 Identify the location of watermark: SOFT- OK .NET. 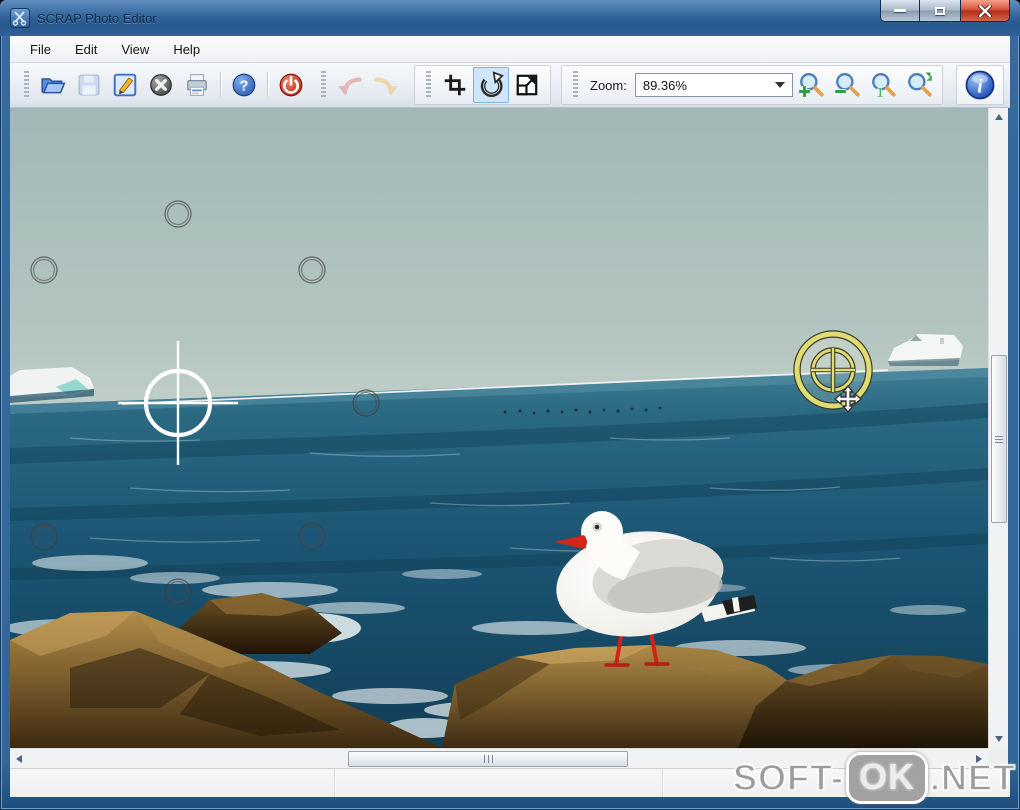
(874, 778).